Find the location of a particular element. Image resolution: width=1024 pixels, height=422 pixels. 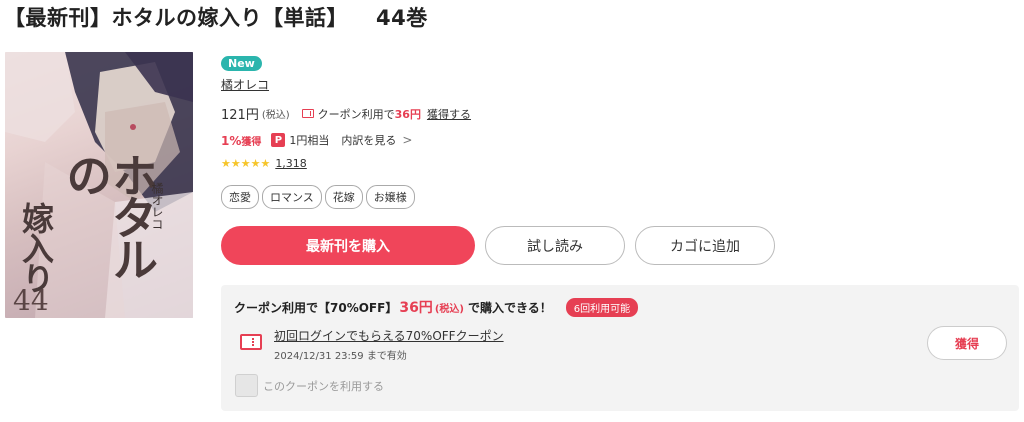

add-to-cart-button: カゴに追加 is located at coordinates (705, 245).